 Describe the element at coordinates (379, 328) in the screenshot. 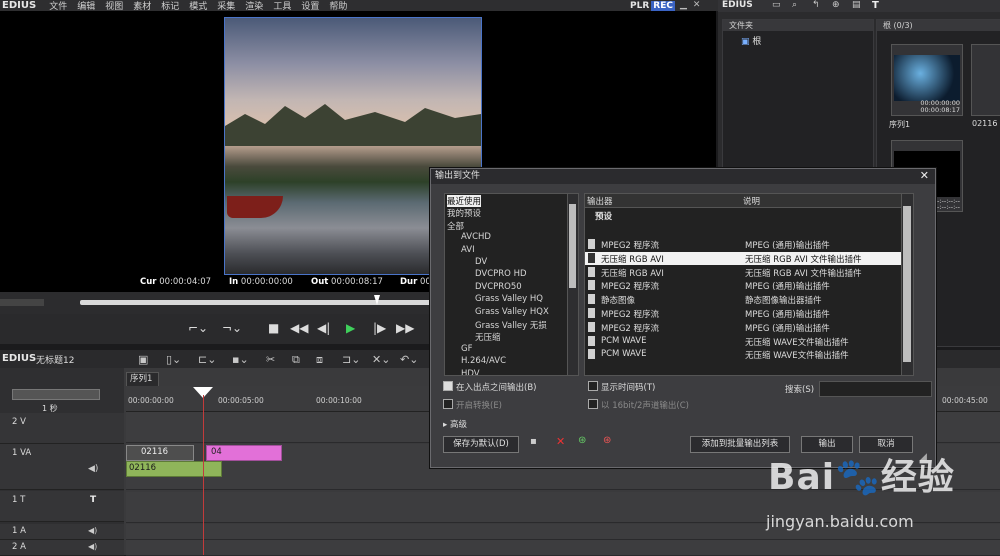

I see `step-forward-icon: |▶` at that location.